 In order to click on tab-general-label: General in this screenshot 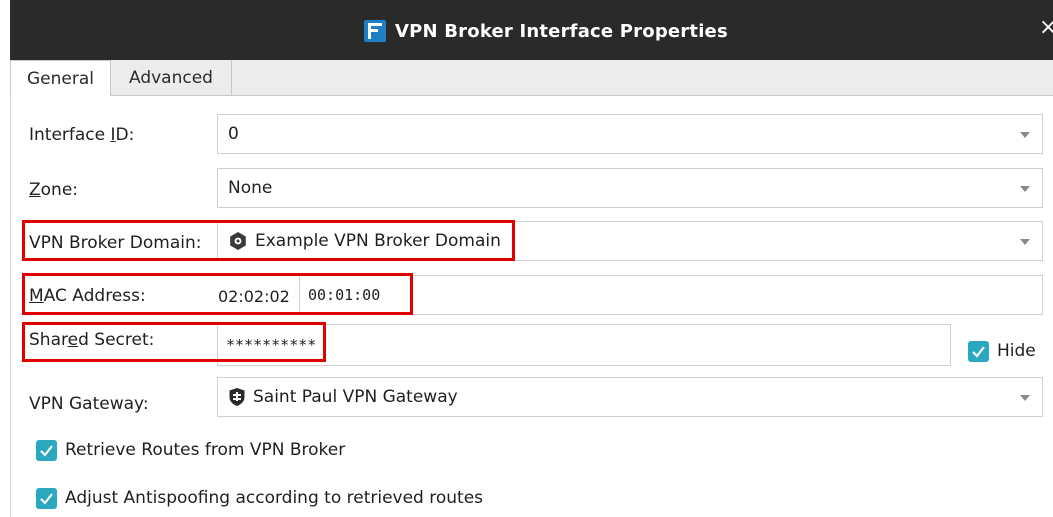, I will do `click(60, 78)`.